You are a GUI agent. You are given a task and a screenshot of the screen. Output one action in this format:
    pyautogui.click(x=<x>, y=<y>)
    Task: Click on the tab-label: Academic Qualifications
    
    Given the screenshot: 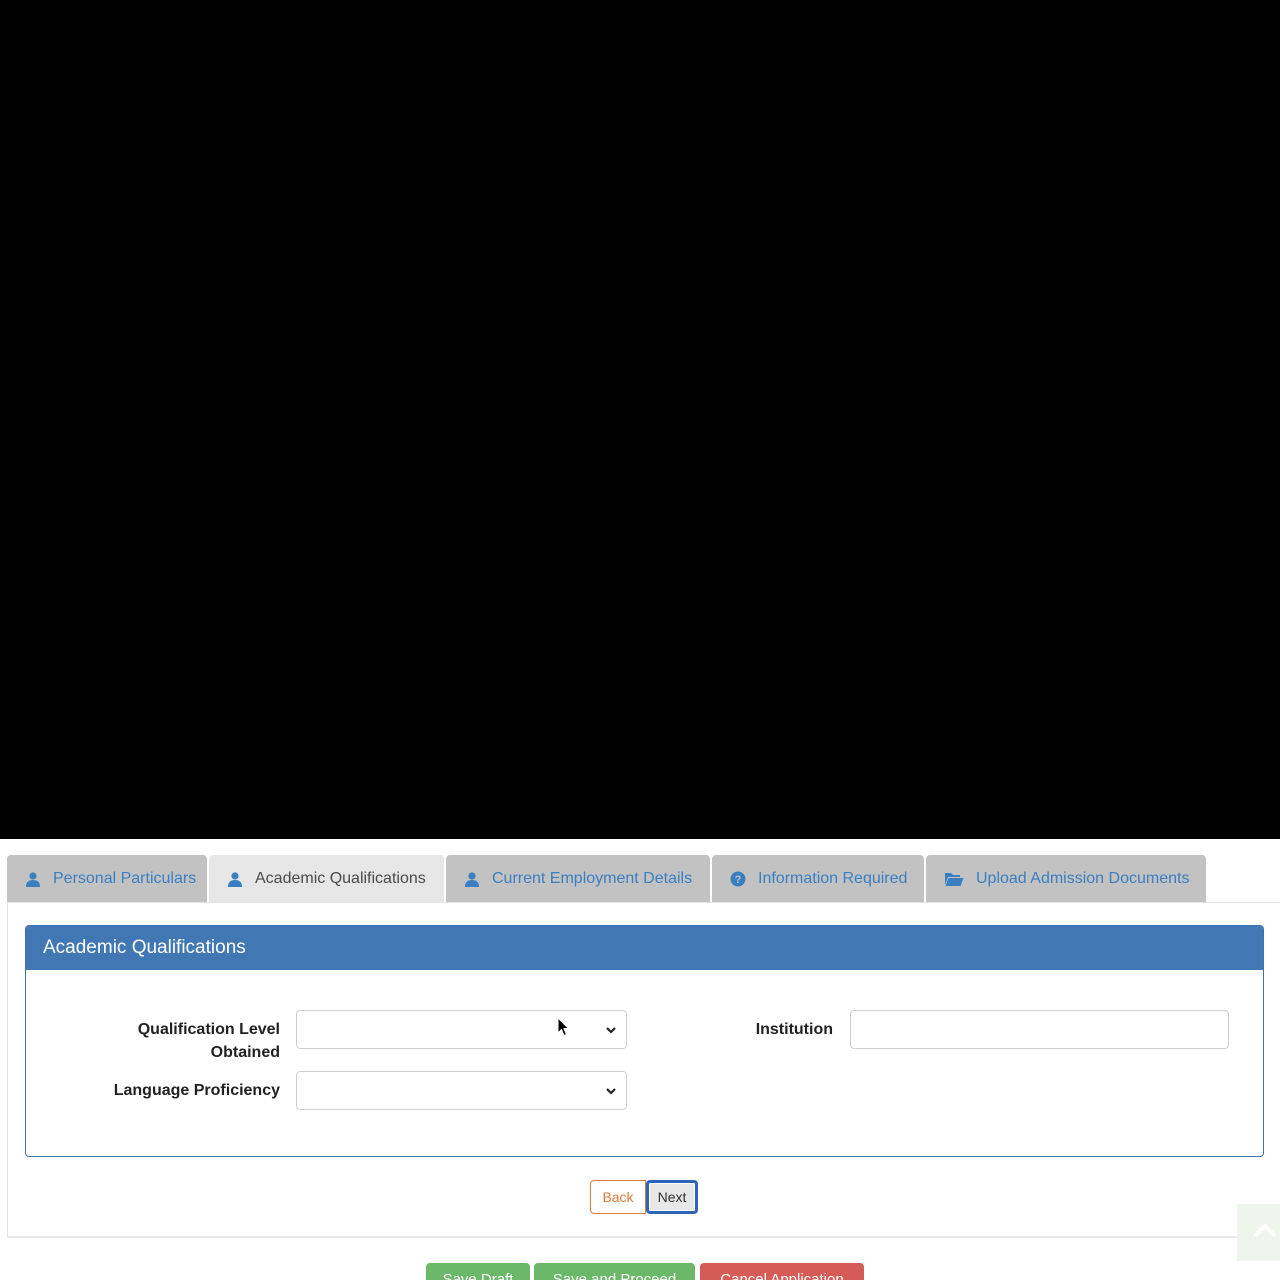 What is the action you would take?
    pyautogui.click(x=340, y=878)
    